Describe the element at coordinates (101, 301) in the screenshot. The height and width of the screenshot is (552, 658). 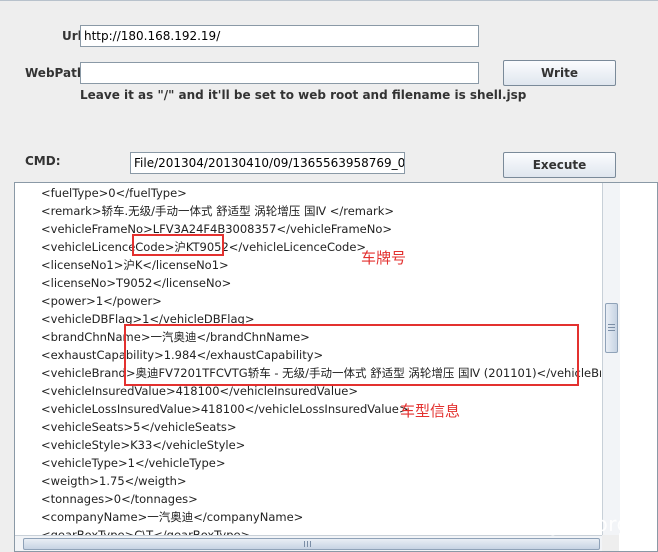
I see `output-line: <power>1</power>` at that location.